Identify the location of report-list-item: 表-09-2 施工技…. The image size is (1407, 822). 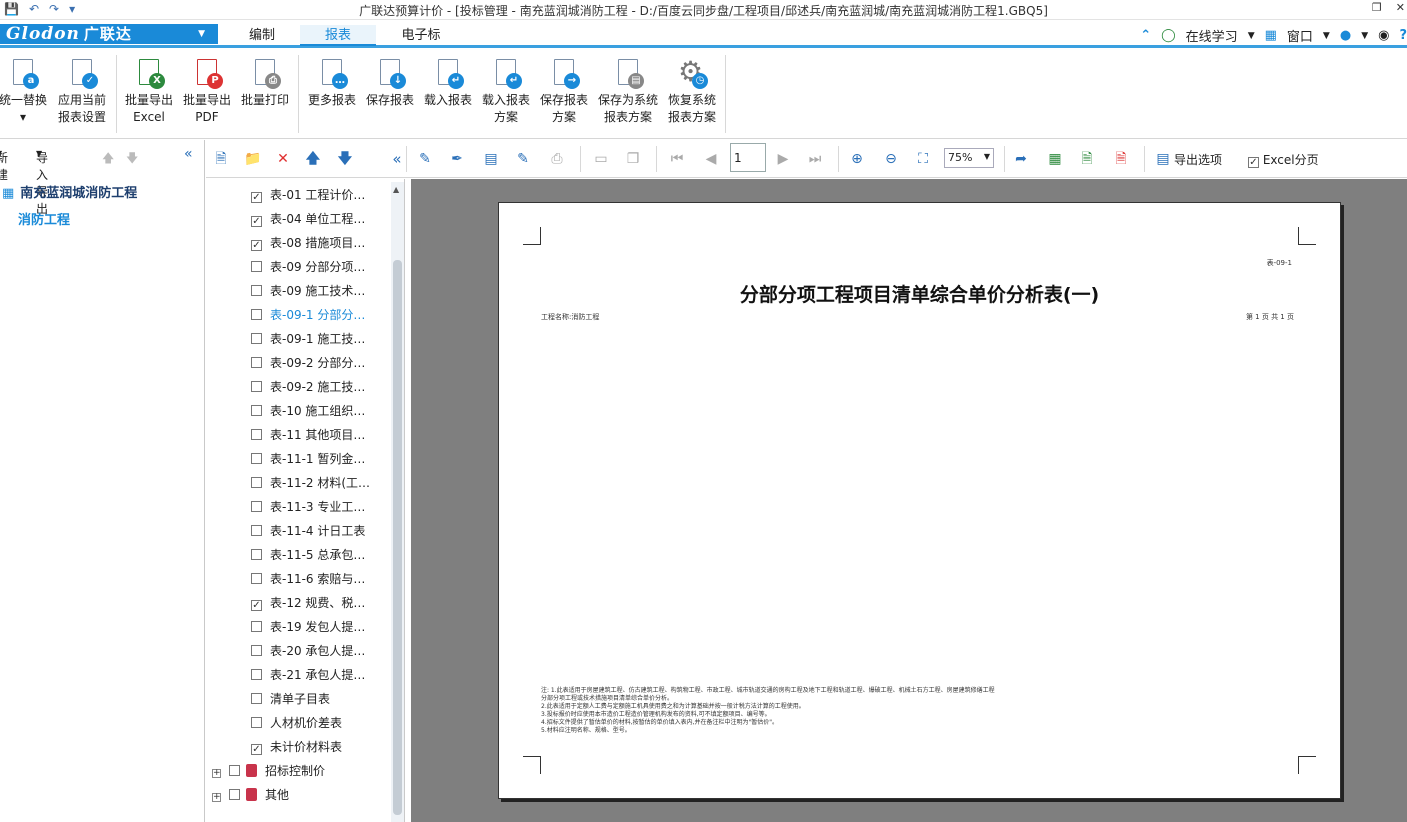
(308, 388).